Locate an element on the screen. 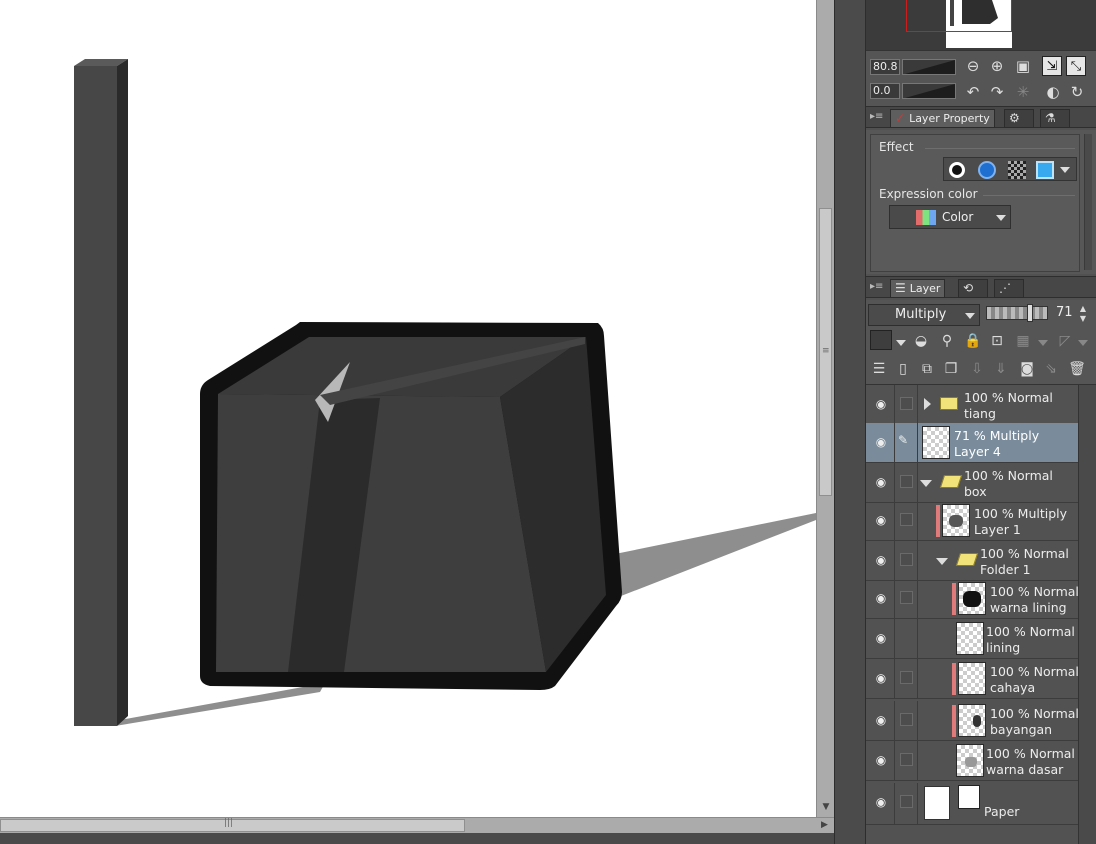  border-effect-icon is located at coordinates (957, 170).